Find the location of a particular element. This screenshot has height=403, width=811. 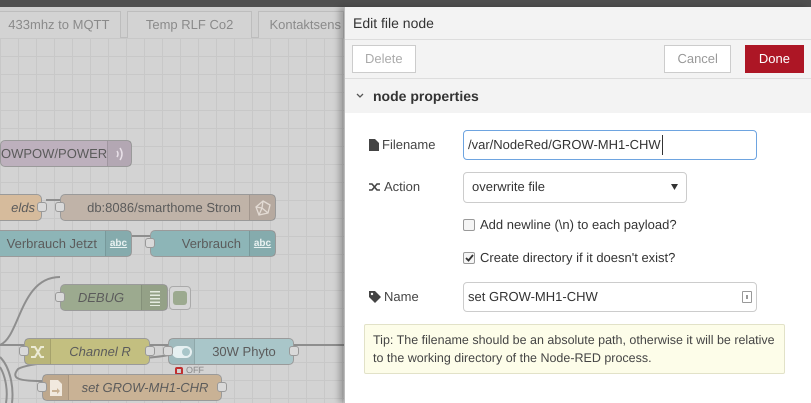

node-label: Verbrauch Jetzt is located at coordinates (52, 243).